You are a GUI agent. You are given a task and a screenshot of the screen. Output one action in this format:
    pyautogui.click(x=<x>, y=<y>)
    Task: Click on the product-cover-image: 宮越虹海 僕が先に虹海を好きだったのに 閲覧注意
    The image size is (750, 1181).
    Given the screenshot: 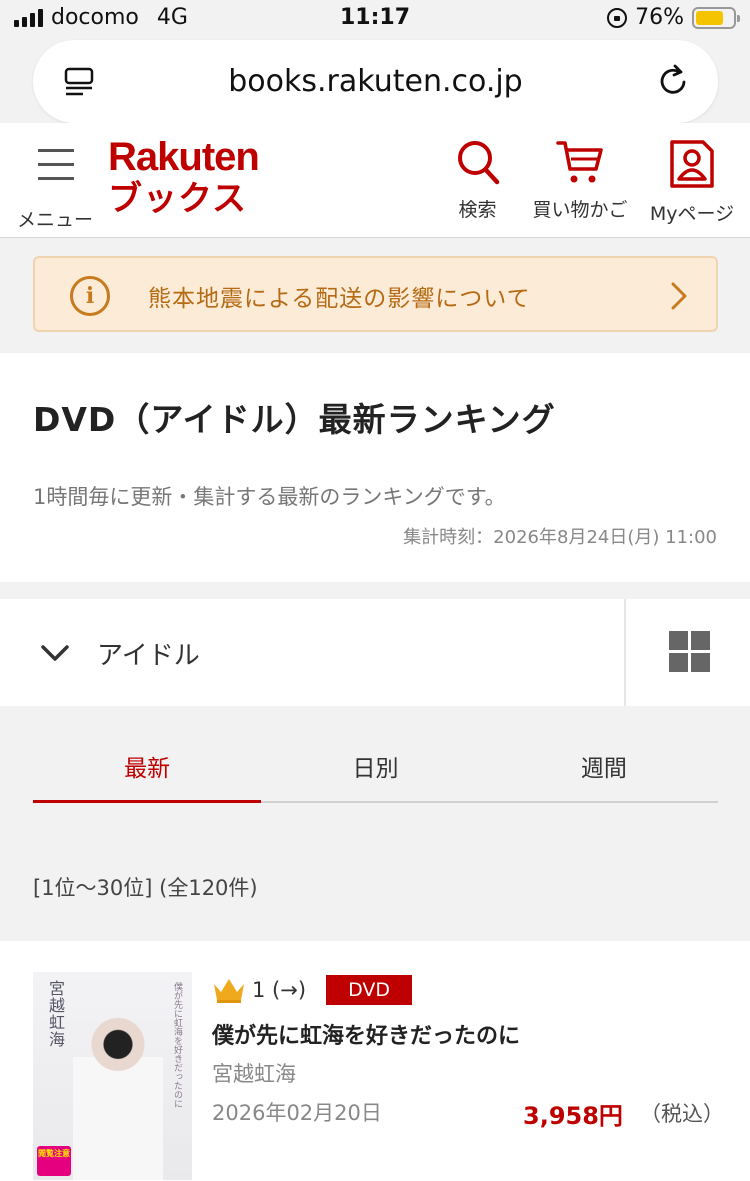 What is the action you would take?
    pyautogui.click(x=112, y=1076)
    